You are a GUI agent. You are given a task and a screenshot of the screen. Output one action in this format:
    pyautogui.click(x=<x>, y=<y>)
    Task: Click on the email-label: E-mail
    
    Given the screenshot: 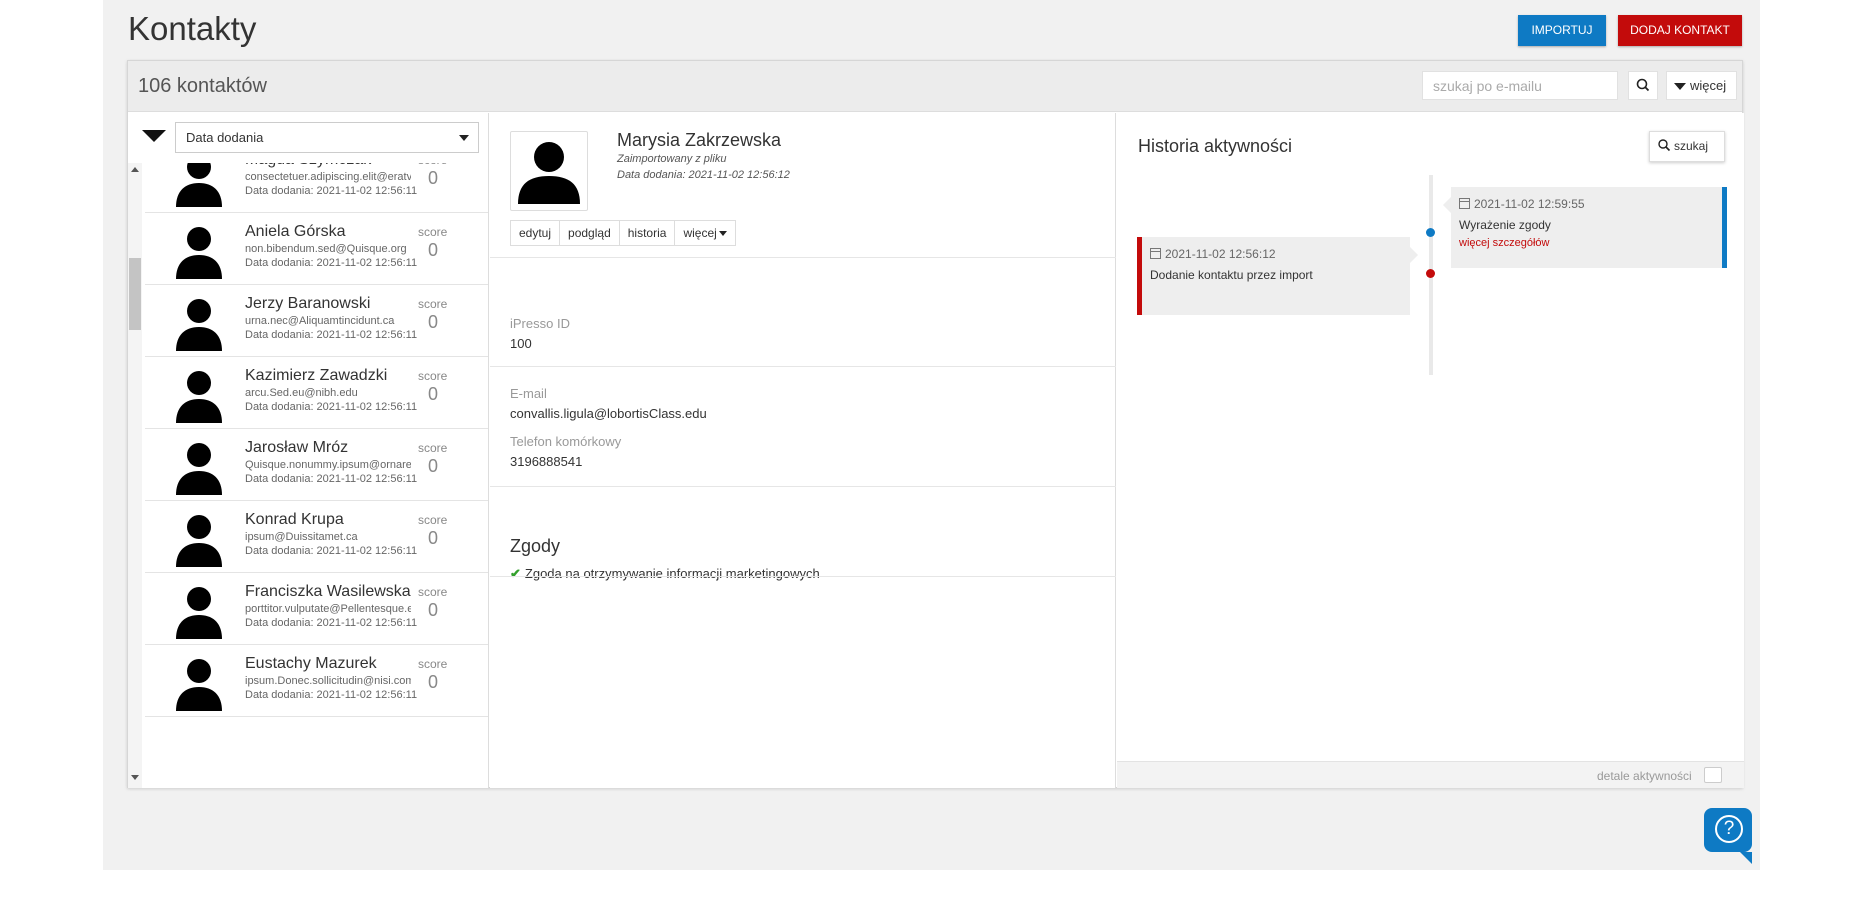 What is the action you would take?
    pyautogui.click(x=528, y=393)
    